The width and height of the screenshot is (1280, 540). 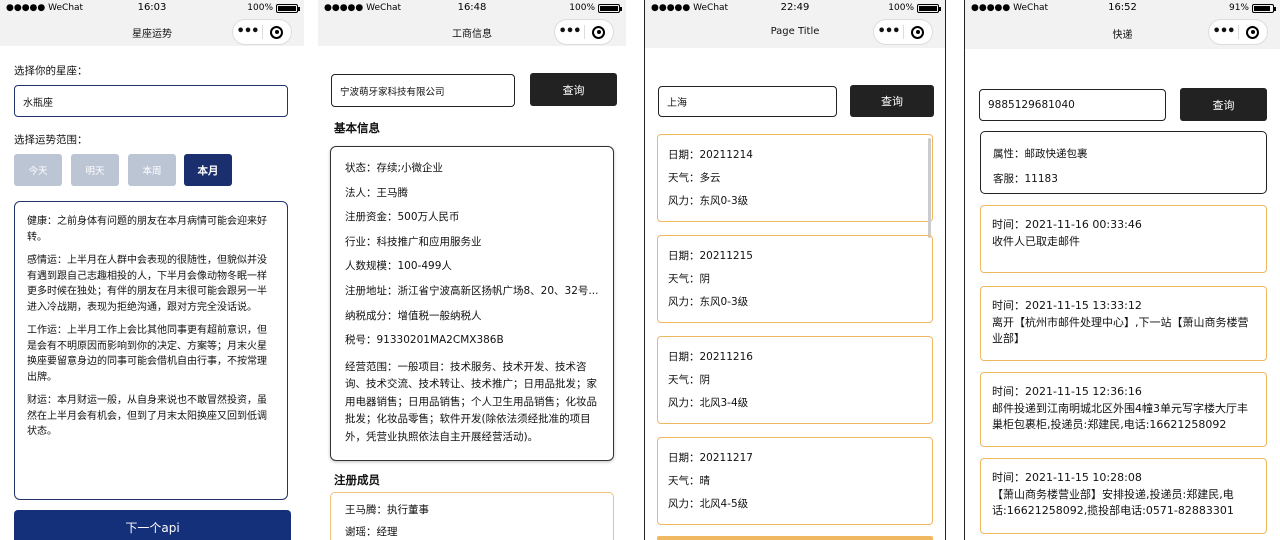 What do you see at coordinates (1122, 32) in the screenshot?
I see `nav-bar: 快递 •••` at bounding box center [1122, 32].